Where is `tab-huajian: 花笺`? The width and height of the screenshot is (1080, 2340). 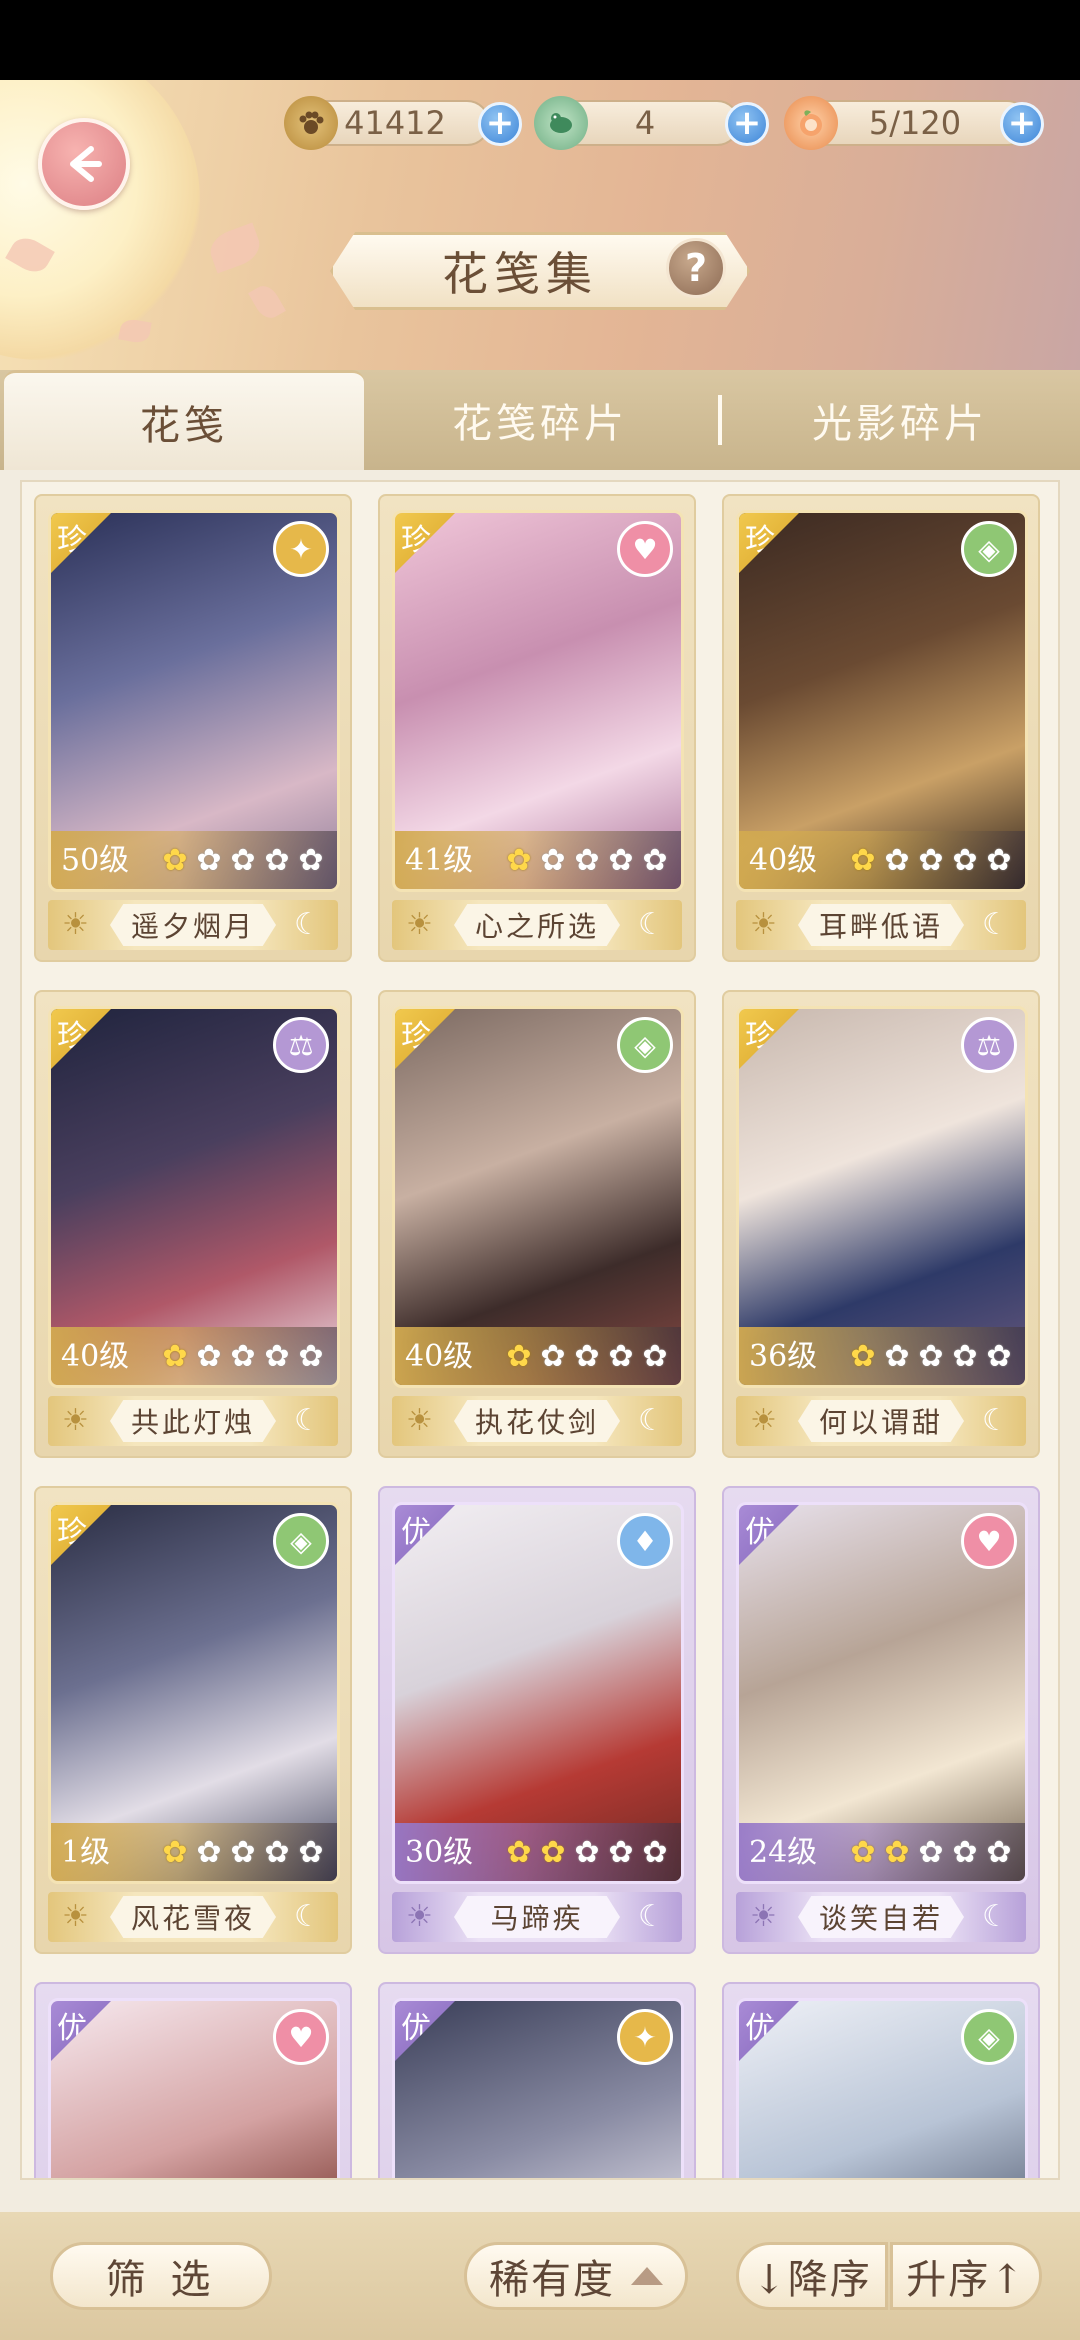
tab-huajian: 花笺 is located at coordinates (184, 420).